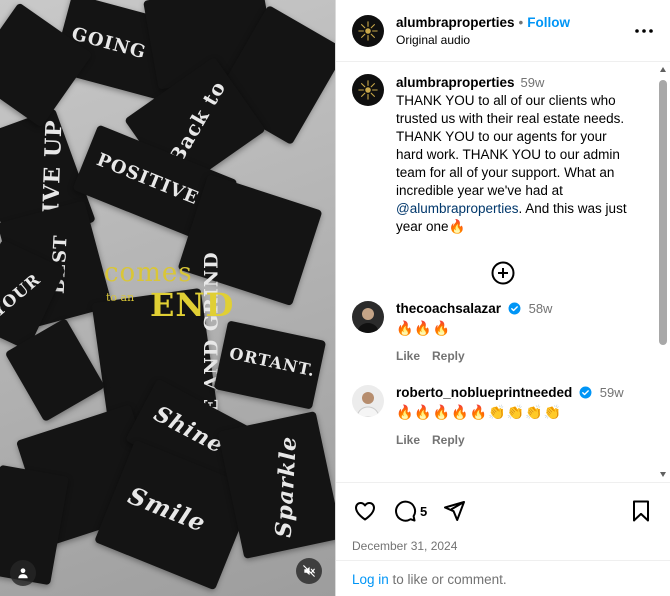  What do you see at coordinates (457, 208) in the screenshot?
I see `mention-link: @alumbraproperties` at bounding box center [457, 208].